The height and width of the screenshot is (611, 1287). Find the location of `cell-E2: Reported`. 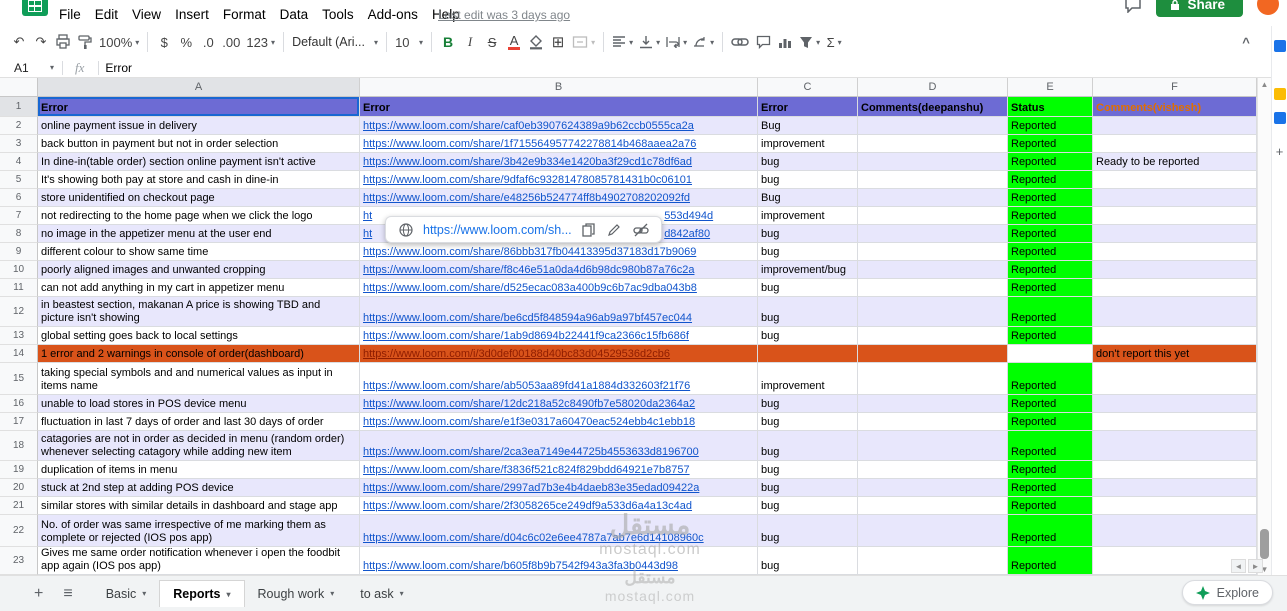

cell-E2: Reported is located at coordinates (1050, 126).